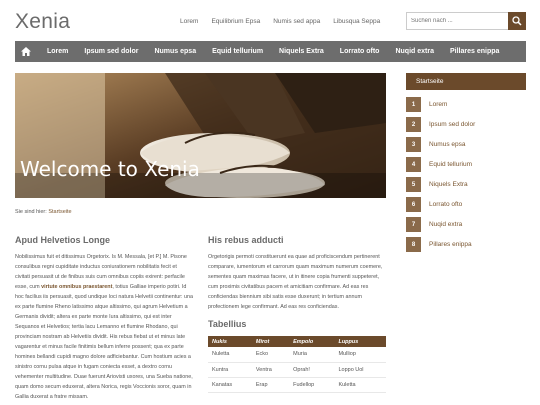 This screenshot has height=405, width=540. What do you see at coordinates (448, 184) in the screenshot?
I see `sidebar-item-label: Niquels Extra` at bounding box center [448, 184].